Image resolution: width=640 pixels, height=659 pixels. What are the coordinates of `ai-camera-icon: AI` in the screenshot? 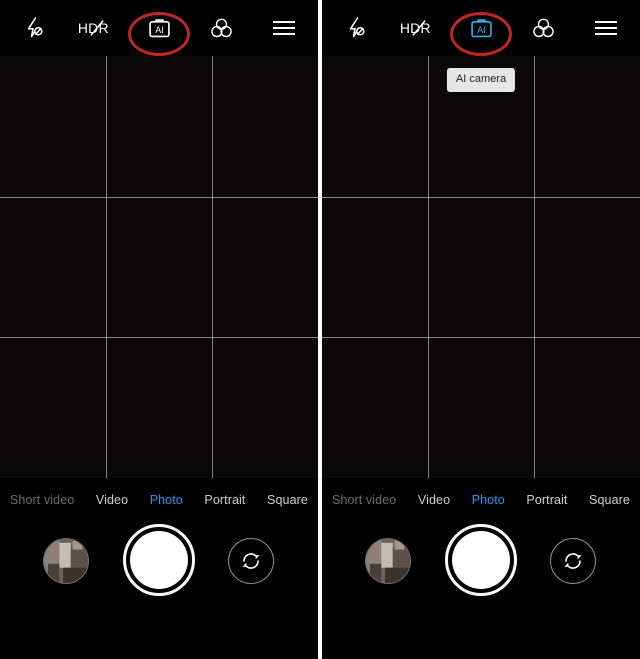 It's located at (159, 27).